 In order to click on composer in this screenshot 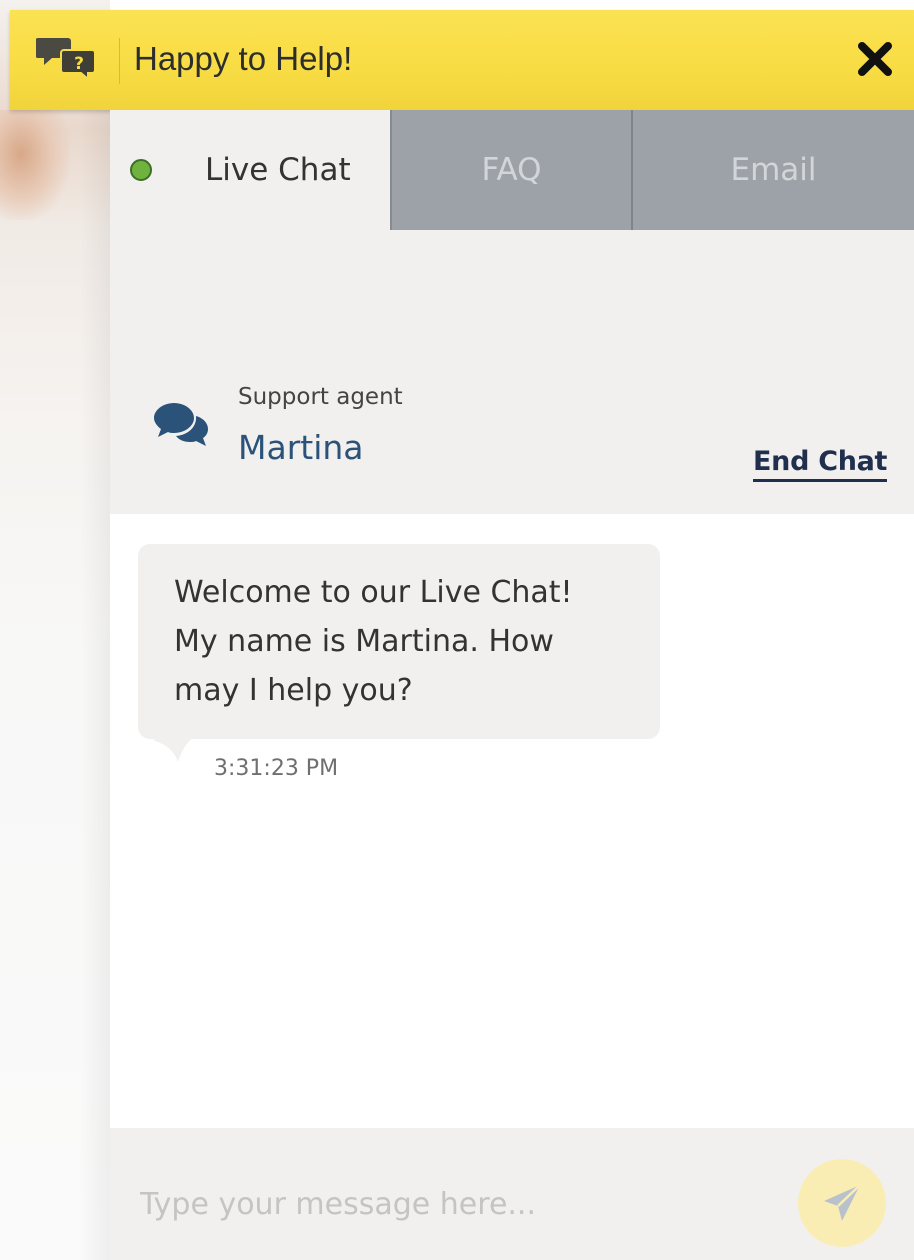, I will do `click(512, 1194)`.